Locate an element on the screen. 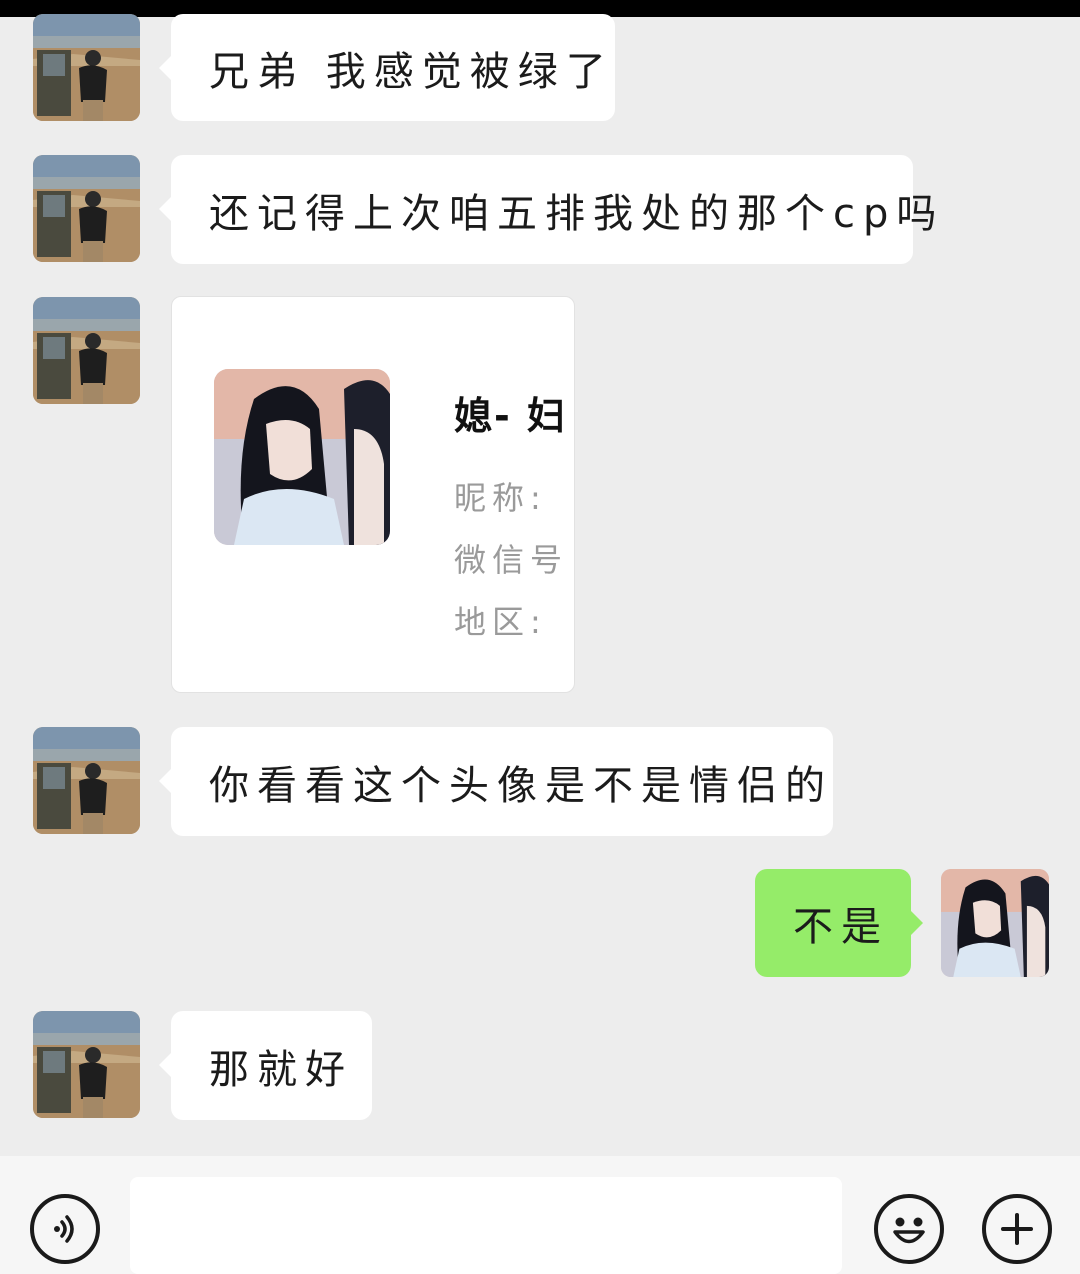  message-bubble: 还记得上次咱五排我处的那个cp吗 is located at coordinates (547, 209).